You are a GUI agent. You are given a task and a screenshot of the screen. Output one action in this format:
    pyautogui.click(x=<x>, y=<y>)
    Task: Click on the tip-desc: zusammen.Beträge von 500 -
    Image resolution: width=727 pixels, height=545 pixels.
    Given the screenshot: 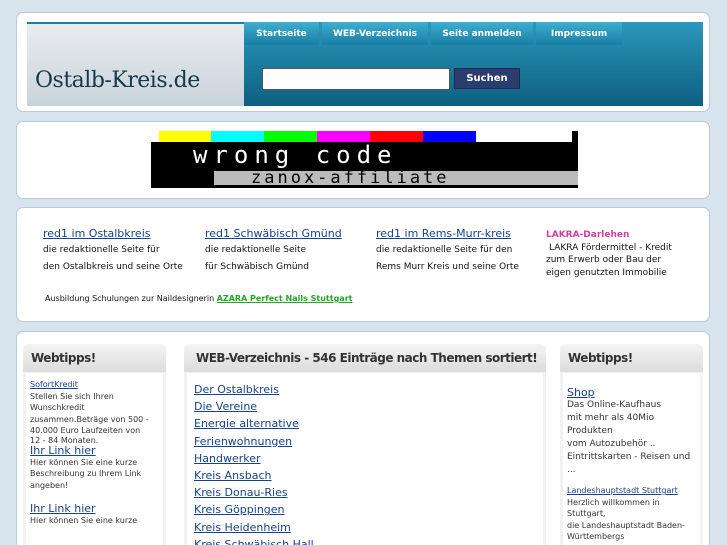 What is the action you would take?
    pyautogui.click(x=89, y=419)
    